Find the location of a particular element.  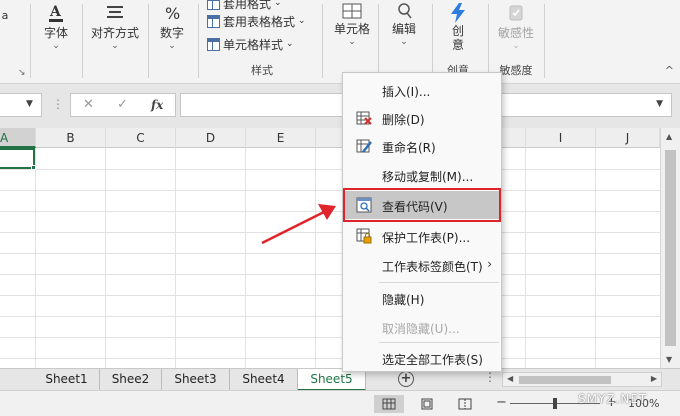

editing-button: 编辑 ⌄ is located at coordinates (404, 24).